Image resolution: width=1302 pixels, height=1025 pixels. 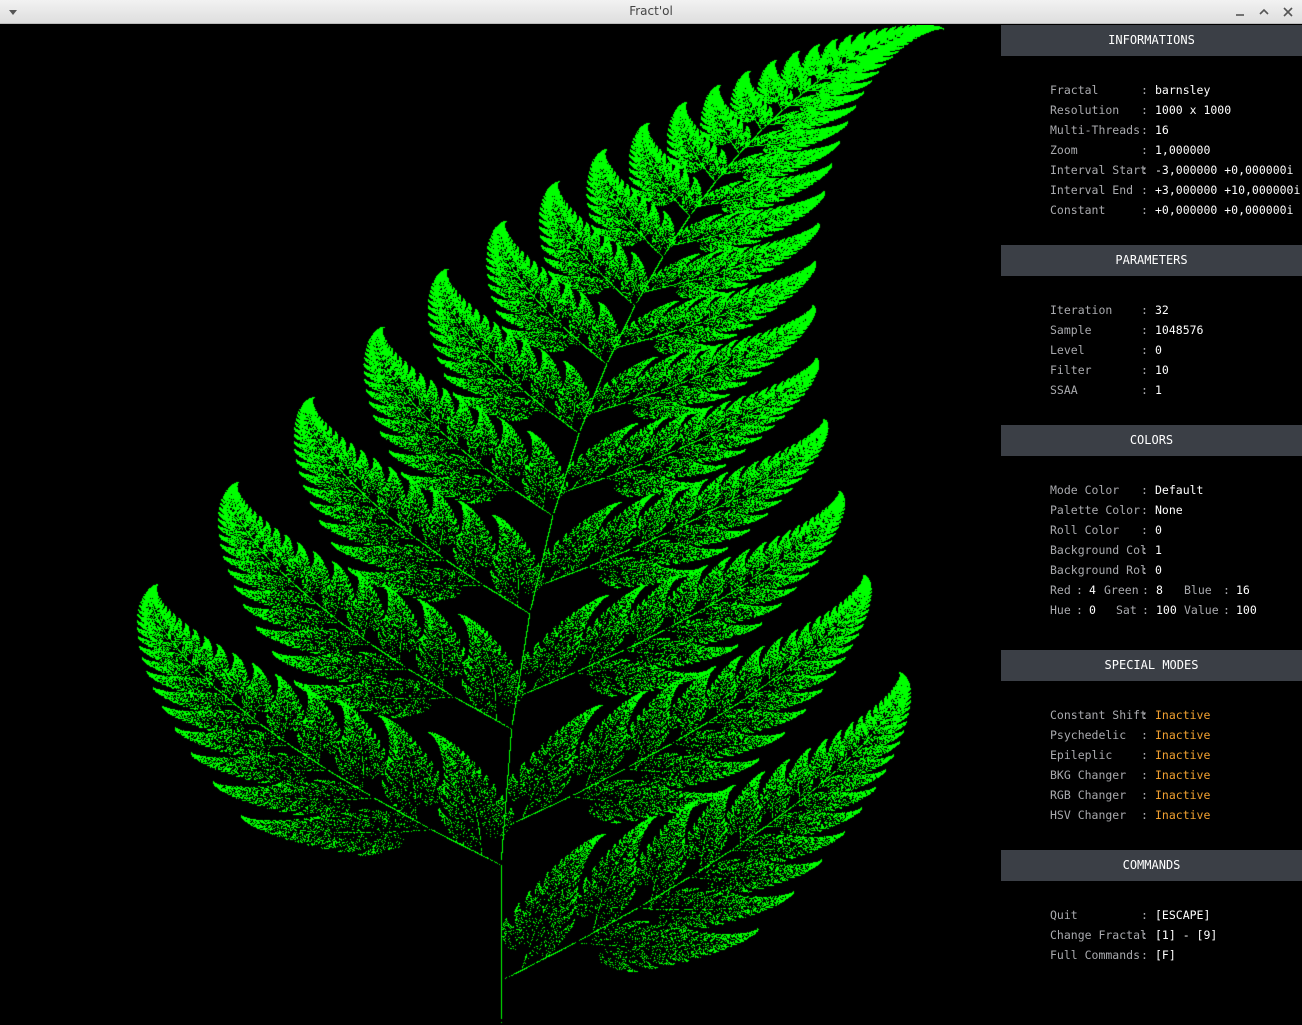 What do you see at coordinates (1130, 150) in the screenshot?
I see `info-row-zoom: Zoom:1,000000` at bounding box center [1130, 150].